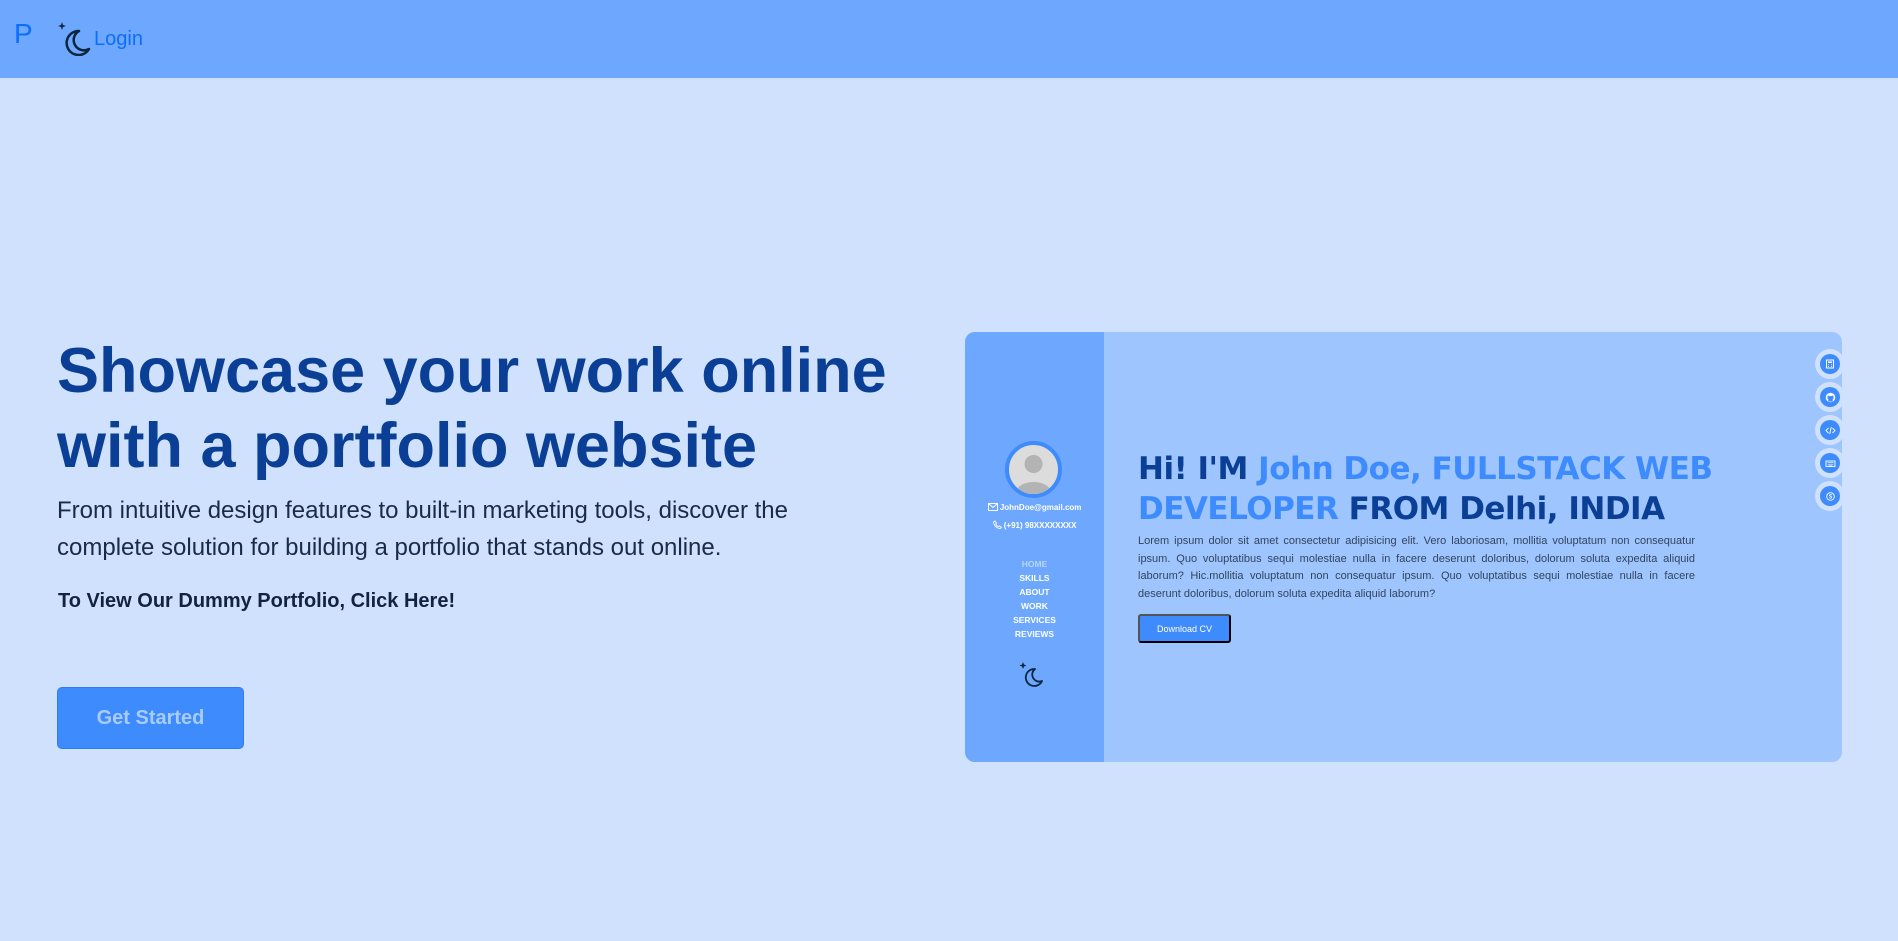 The height and width of the screenshot is (941, 1898). I want to click on preview-heading-prefix: Hi! I'M, so click(1193, 469).